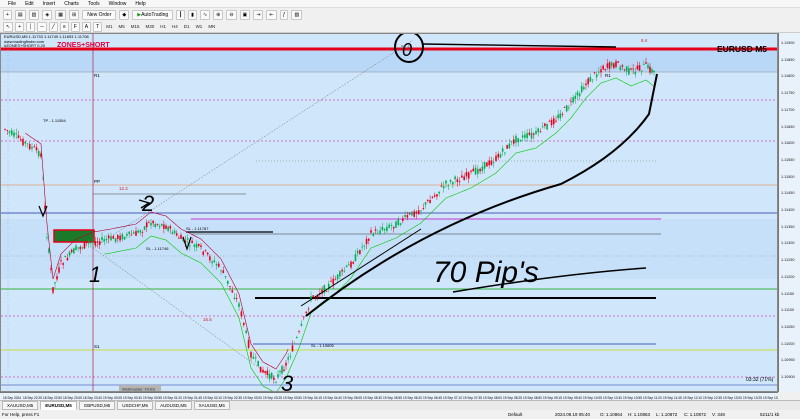 The image size is (800, 419). Describe the element at coordinates (31, 26) in the screenshot. I see `vline-button: │` at that location.